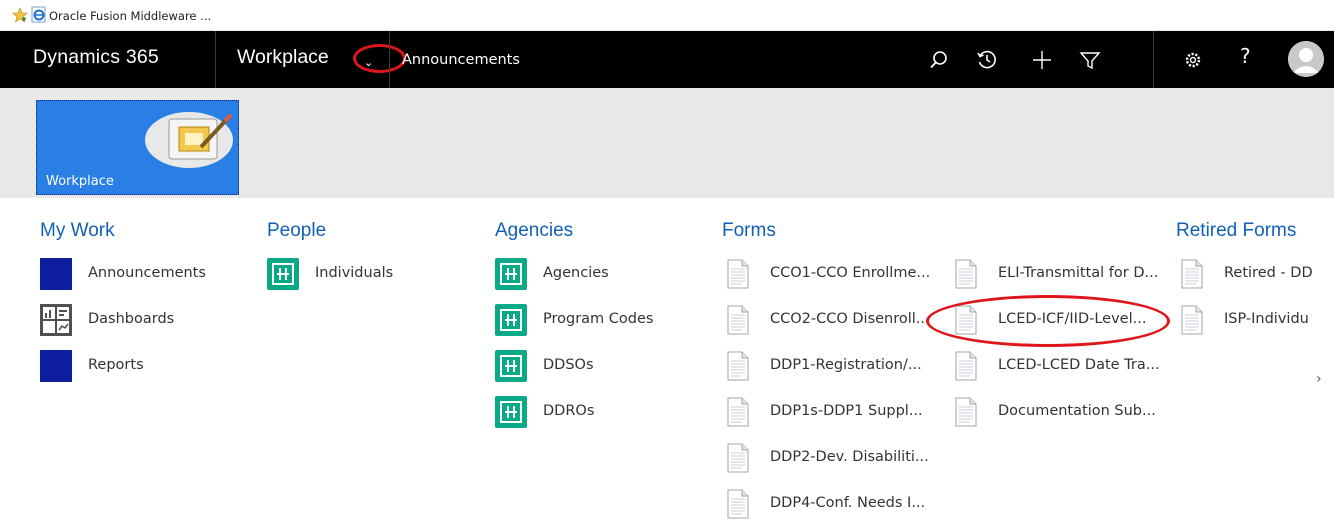 This screenshot has width=1334, height=520. Describe the element at coordinates (1319, 379) in the screenshot. I see `scroll-right-chevron-icon: ›` at that location.